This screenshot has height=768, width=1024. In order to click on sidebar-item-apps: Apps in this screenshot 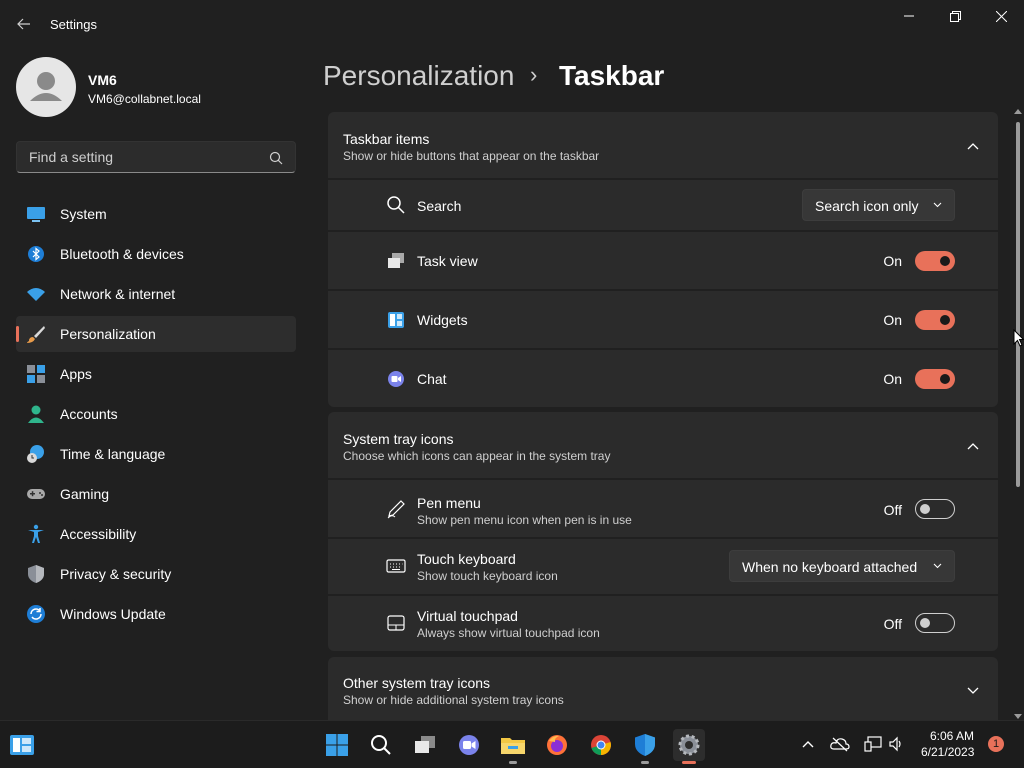, I will do `click(156, 374)`.